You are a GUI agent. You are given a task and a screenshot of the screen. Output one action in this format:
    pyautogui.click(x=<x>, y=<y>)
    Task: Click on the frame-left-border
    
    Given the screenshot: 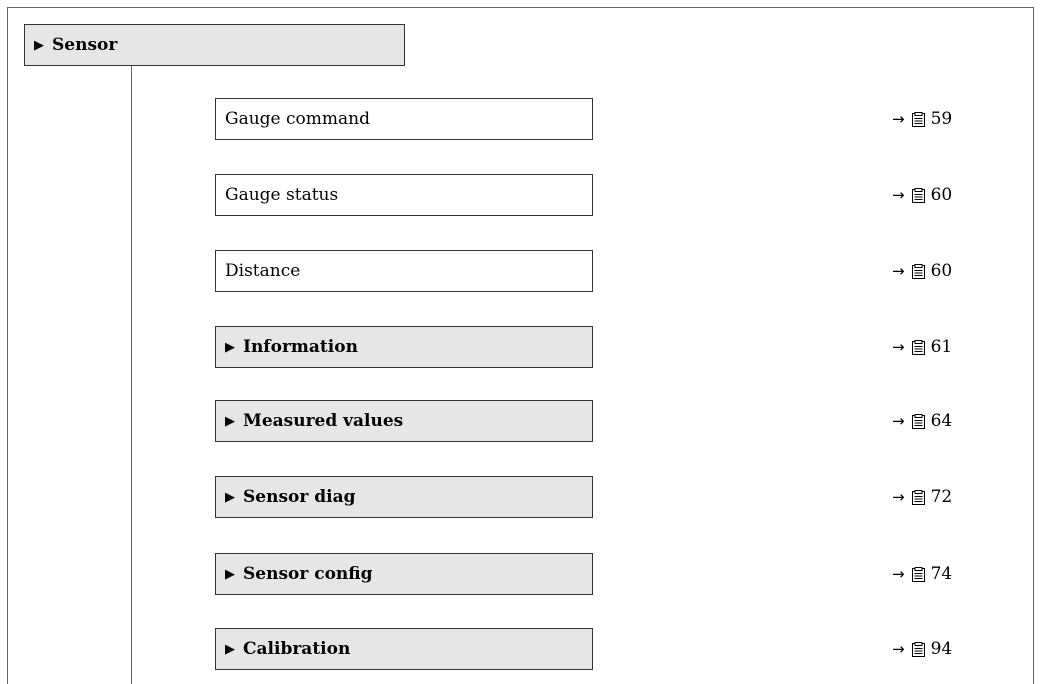 What is the action you would take?
    pyautogui.click(x=7, y=345)
    